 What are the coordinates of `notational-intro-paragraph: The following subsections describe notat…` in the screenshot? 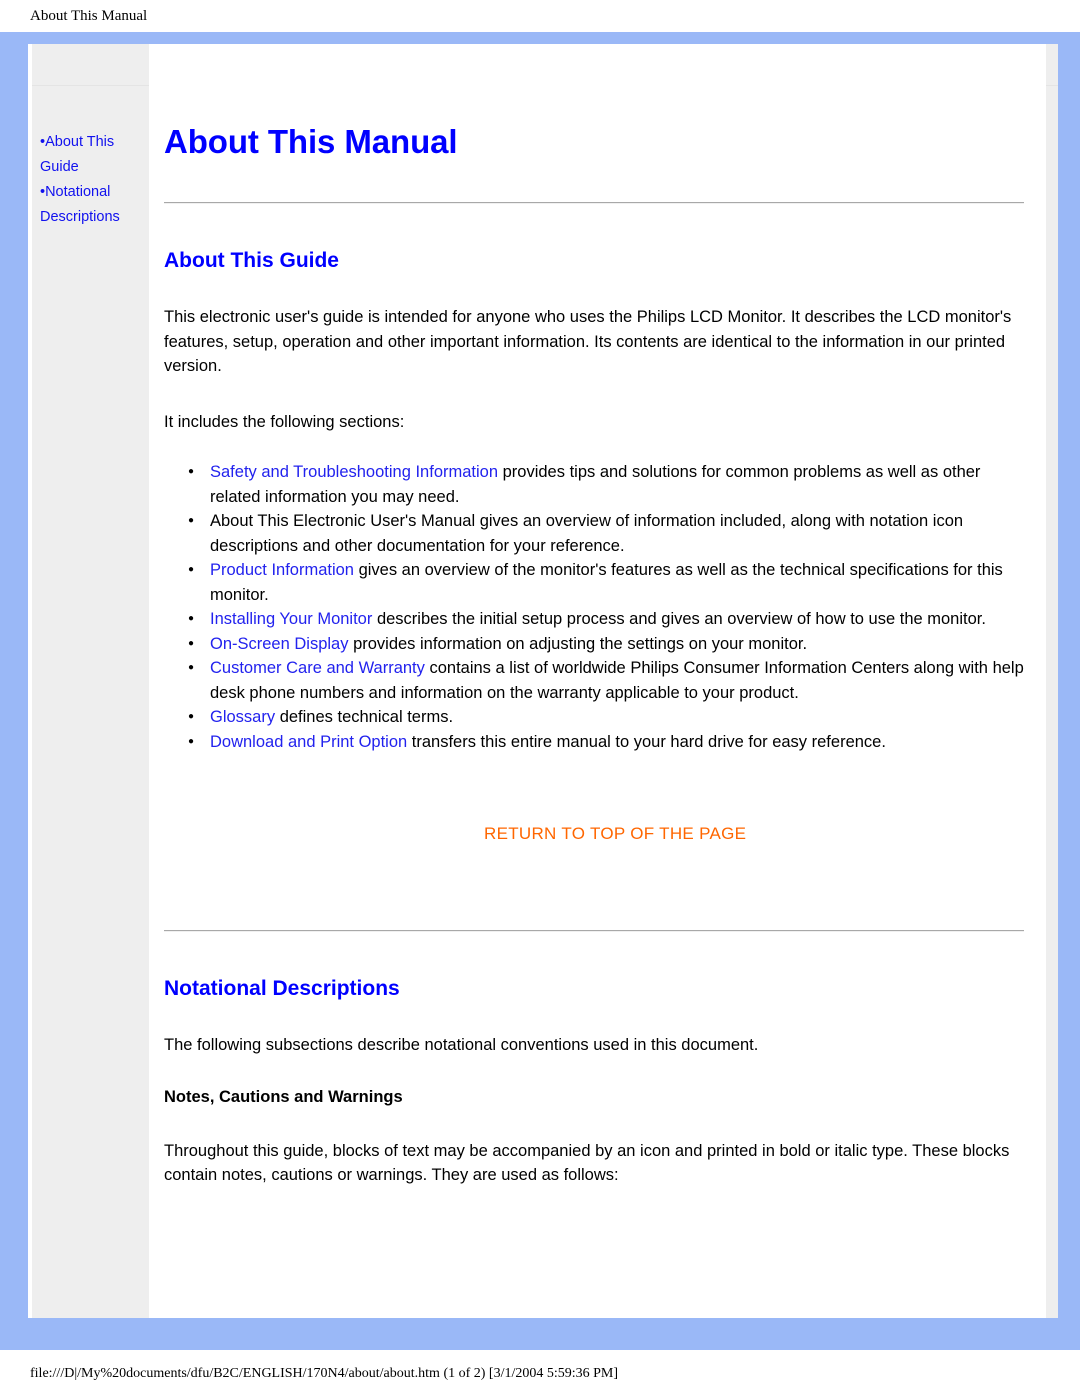 It's located at (461, 1045).